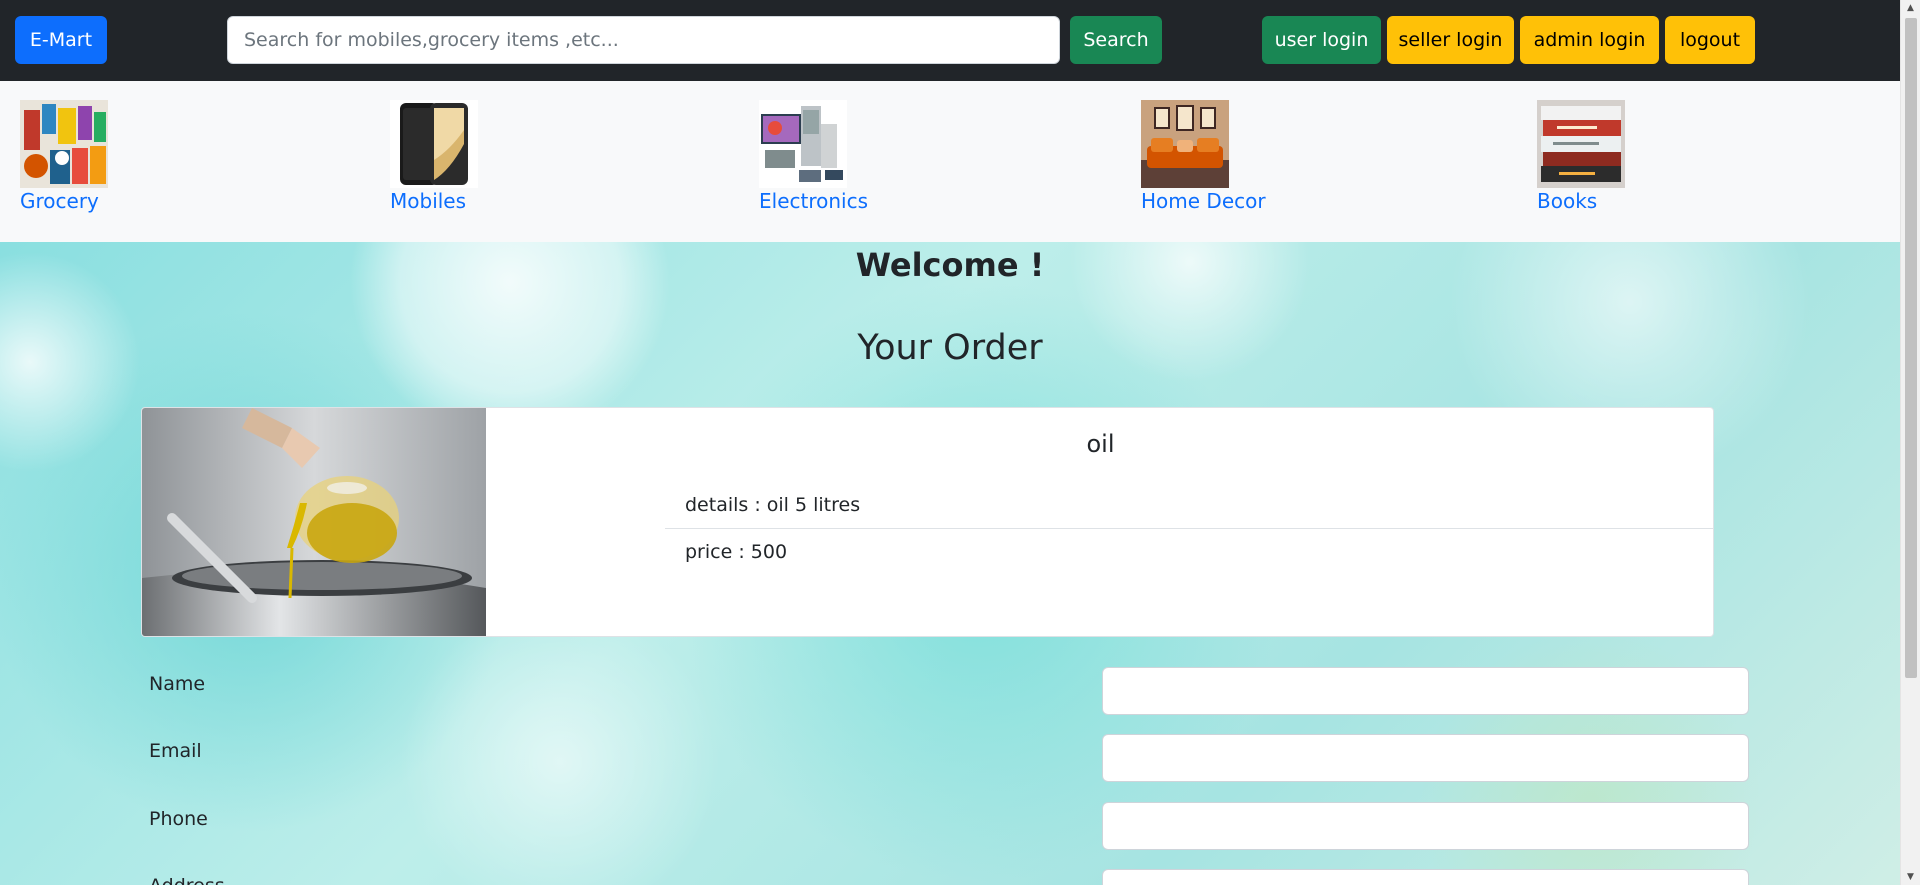 This screenshot has height=885, width=1920. Describe the element at coordinates (1910, 8) in the screenshot. I see `scroll-up-arrow-icon: ▲` at that location.